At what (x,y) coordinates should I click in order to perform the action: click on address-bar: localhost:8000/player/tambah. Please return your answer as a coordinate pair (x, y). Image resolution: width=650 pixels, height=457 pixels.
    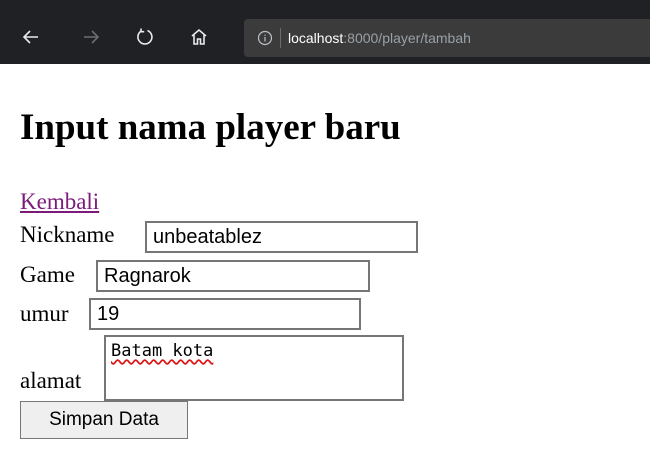
    Looking at the image, I should click on (447, 38).